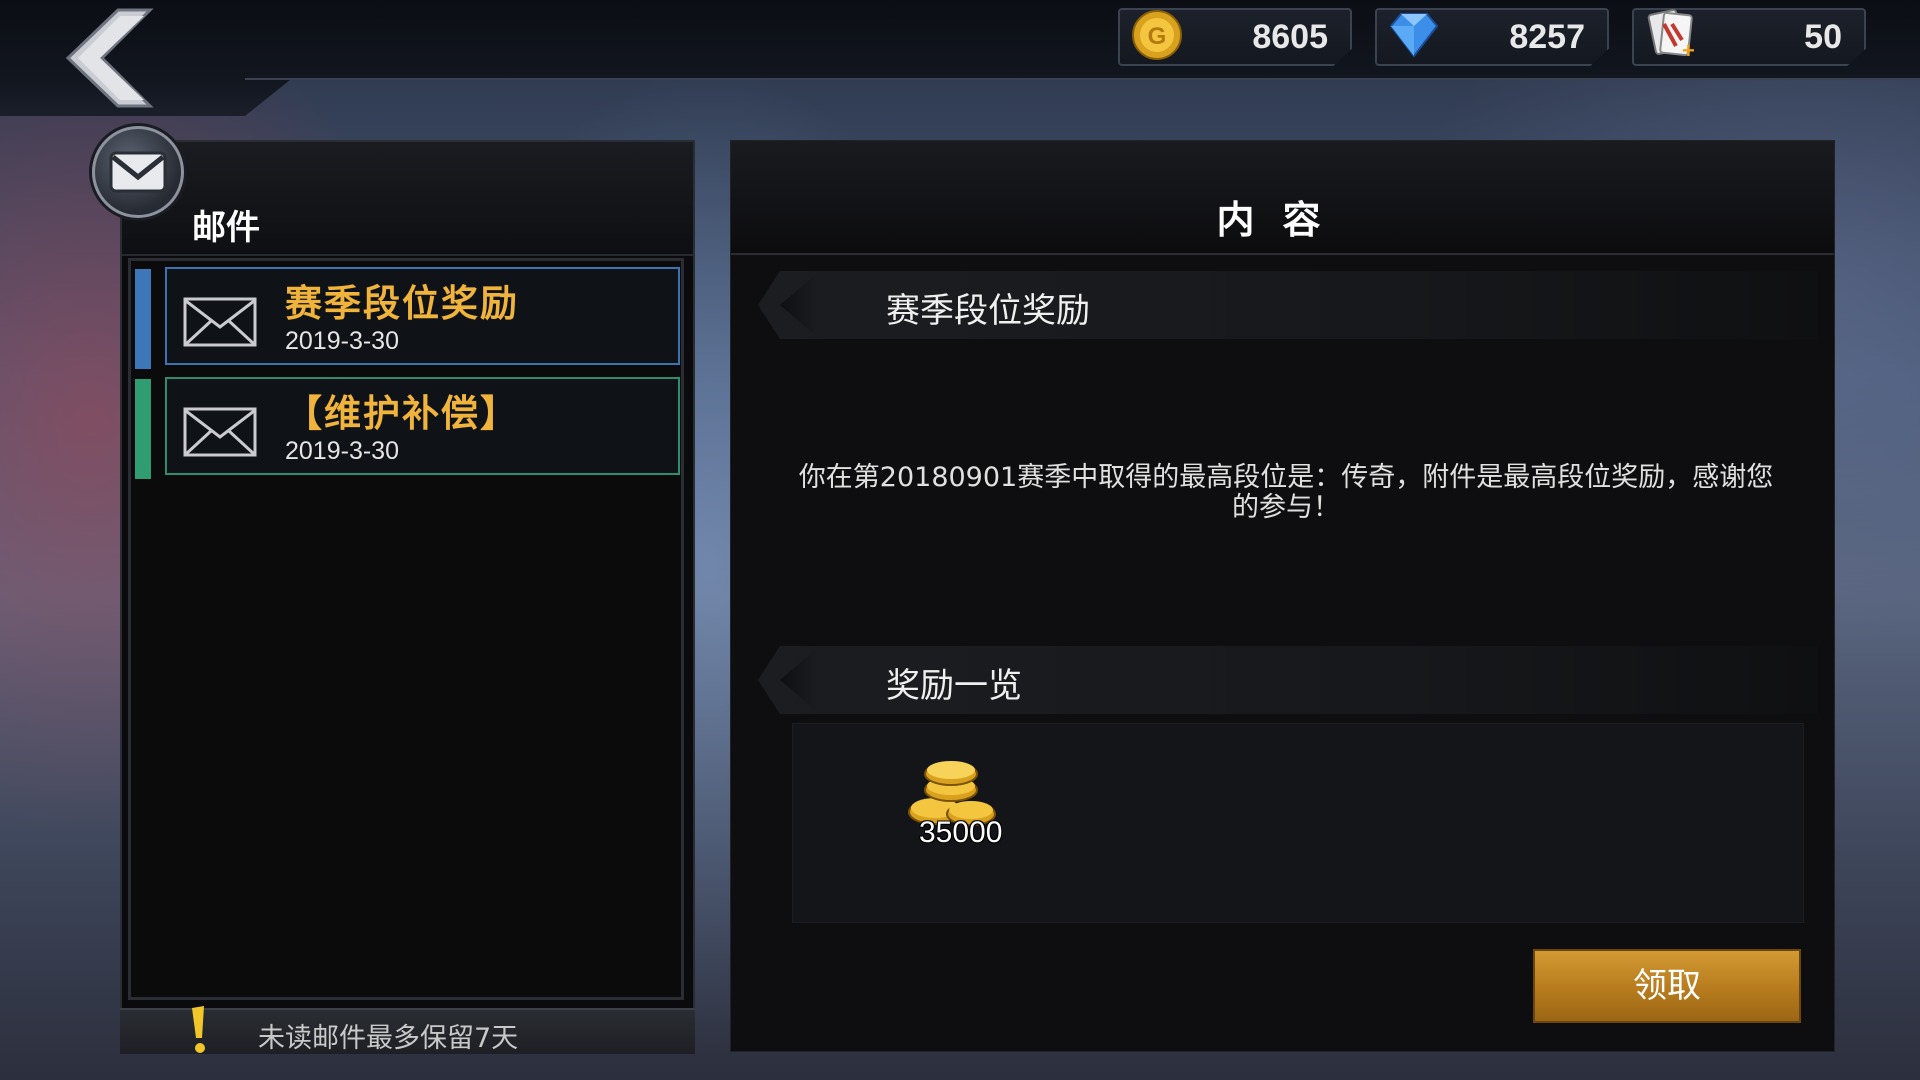  I want to click on back-button, so click(112, 58).